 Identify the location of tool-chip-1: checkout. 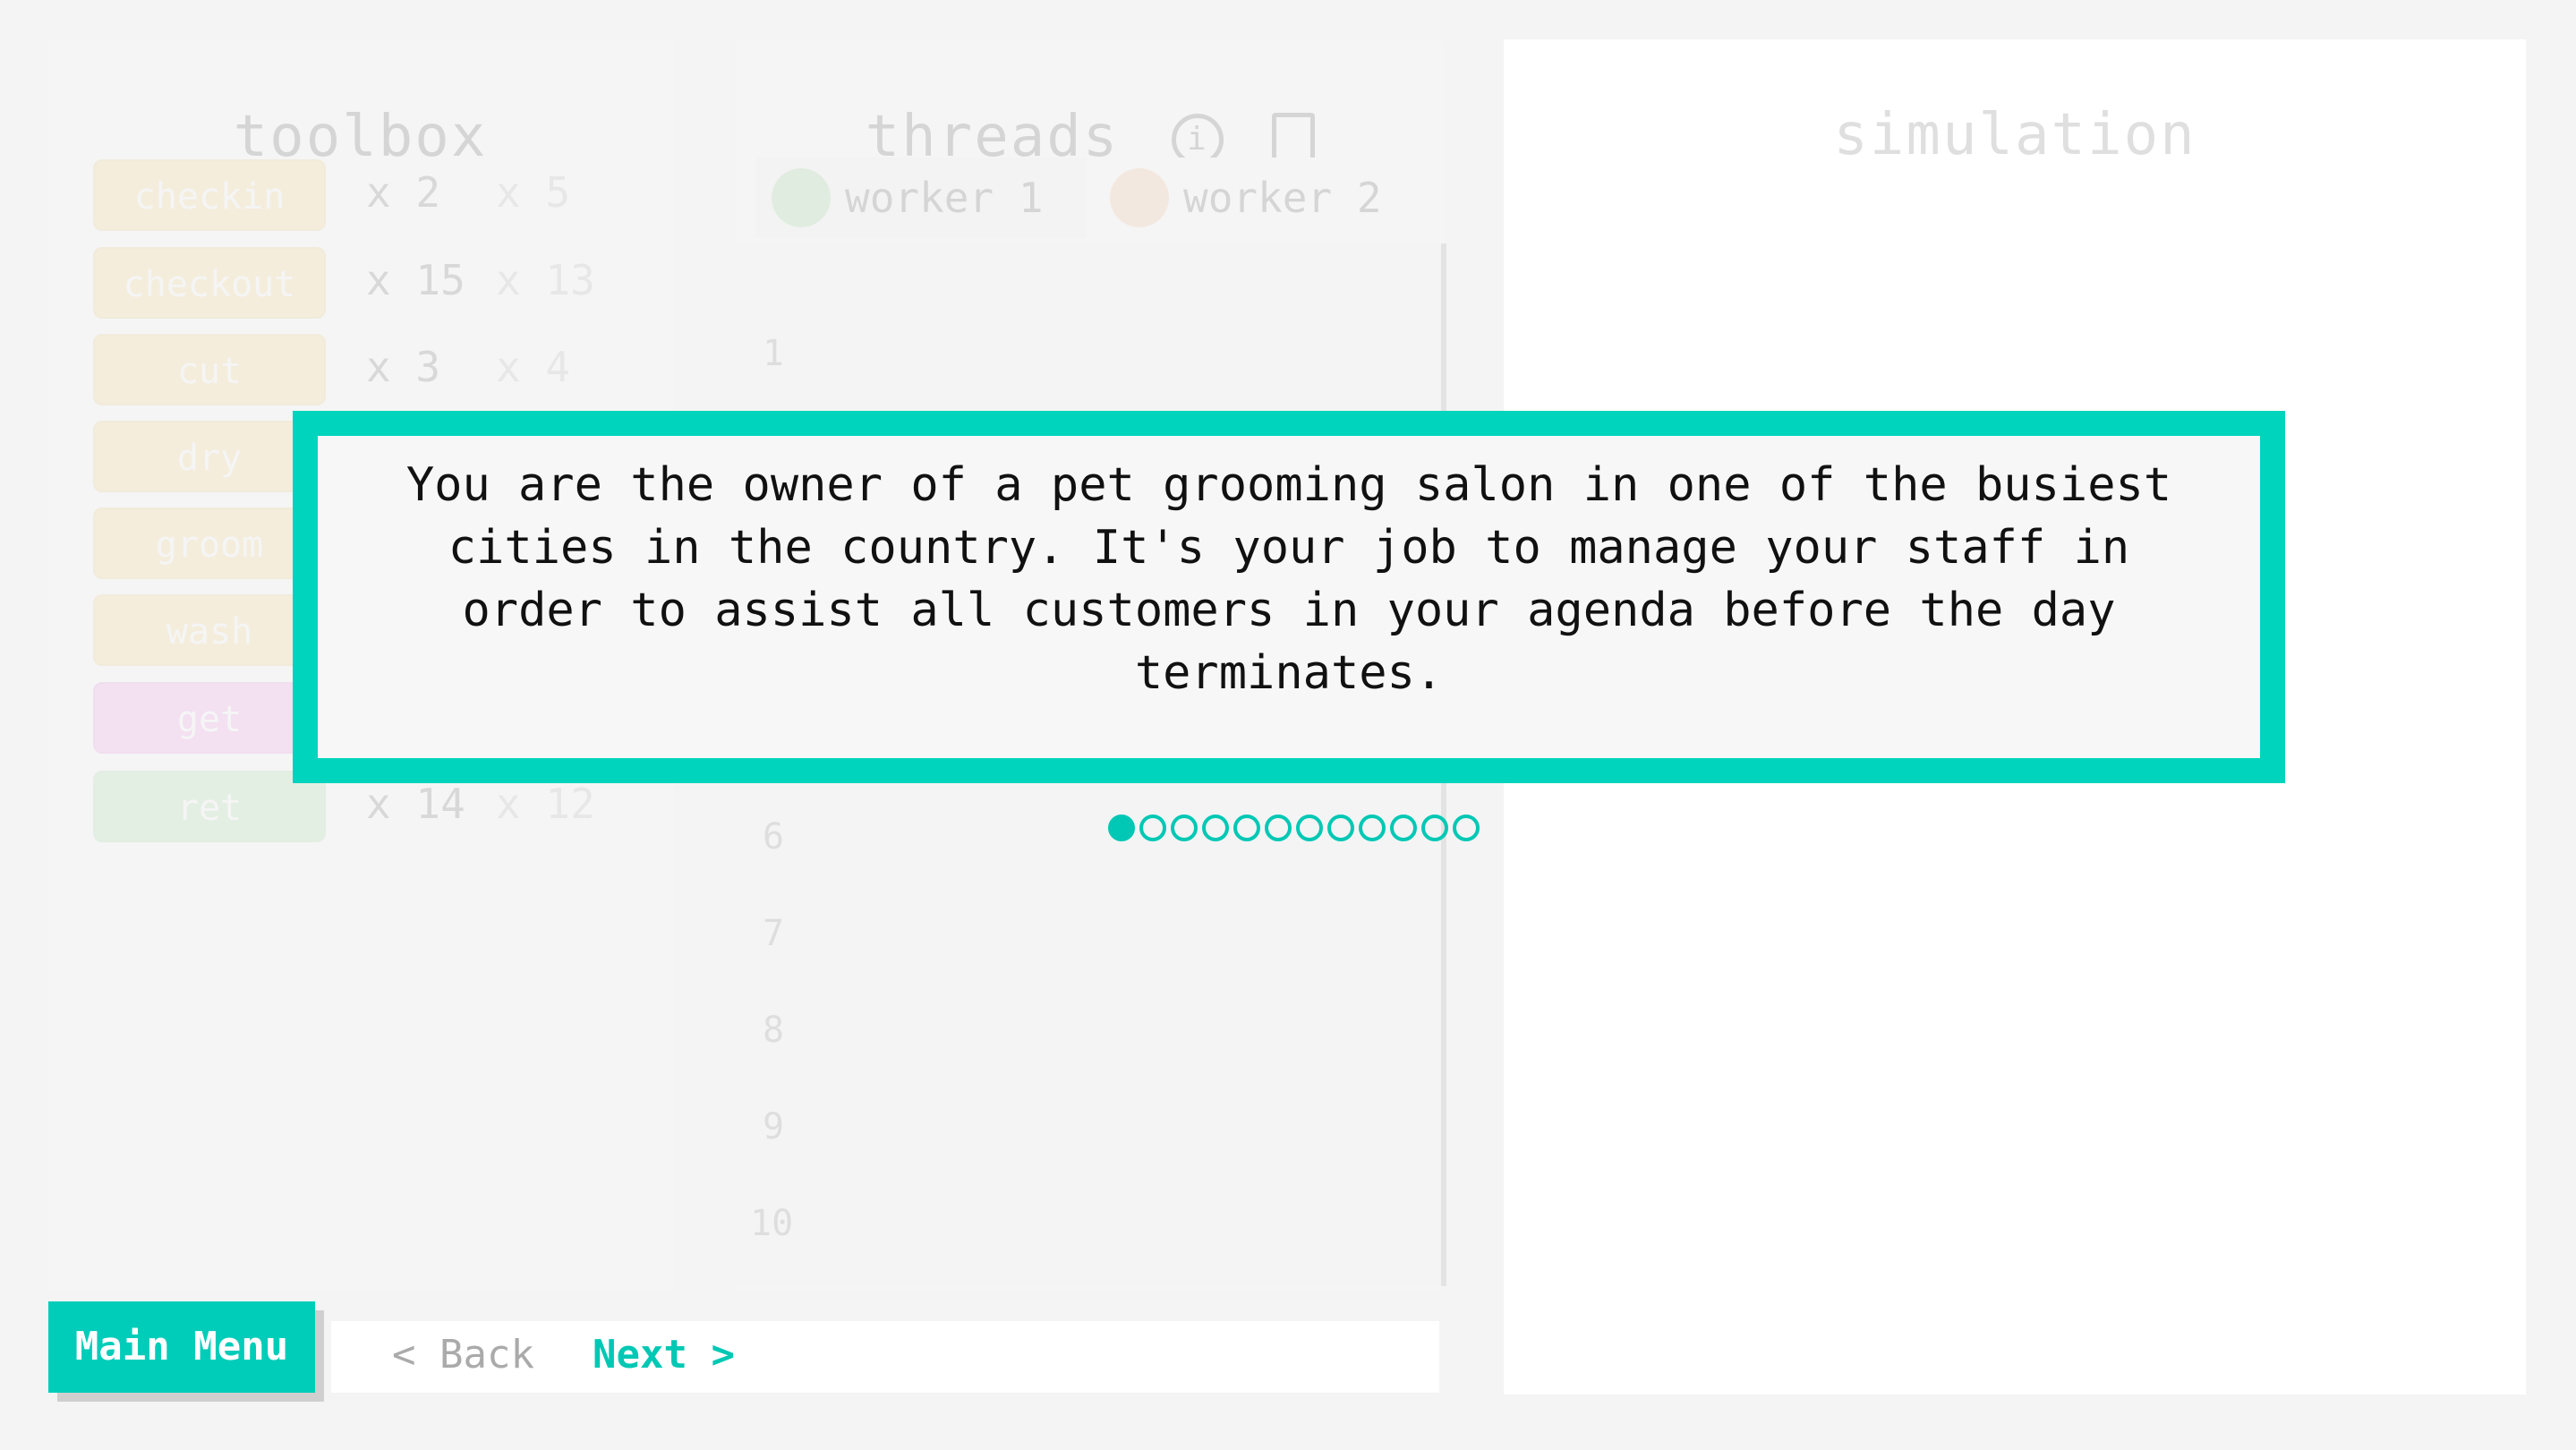
(209, 283).